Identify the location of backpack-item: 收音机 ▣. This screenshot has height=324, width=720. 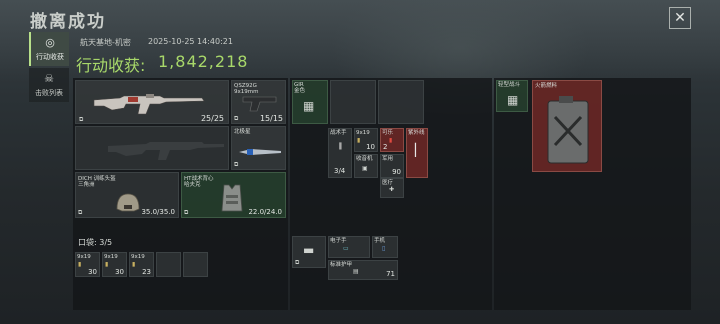
(366, 166).